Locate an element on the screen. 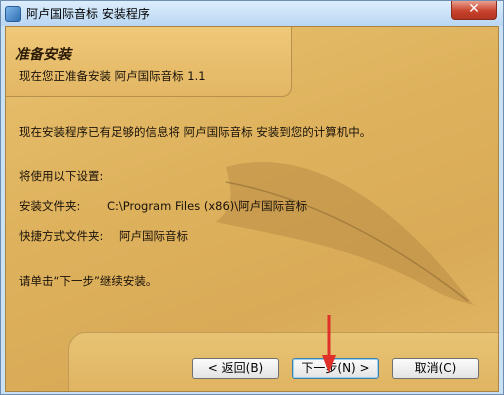 The height and width of the screenshot is (395, 504). window-title: 阿卢国际音标 安装程序 is located at coordinates (88, 14).